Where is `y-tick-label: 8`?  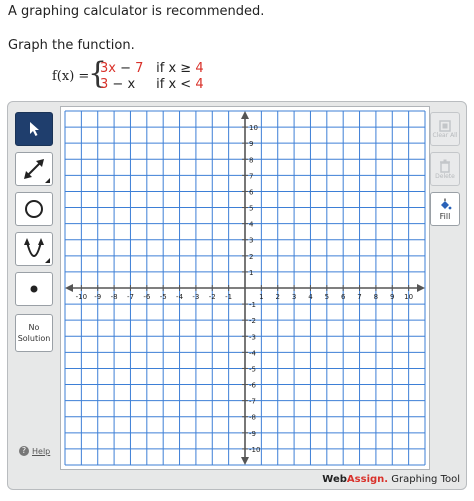 y-tick-label: 8 is located at coordinates (251, 160).